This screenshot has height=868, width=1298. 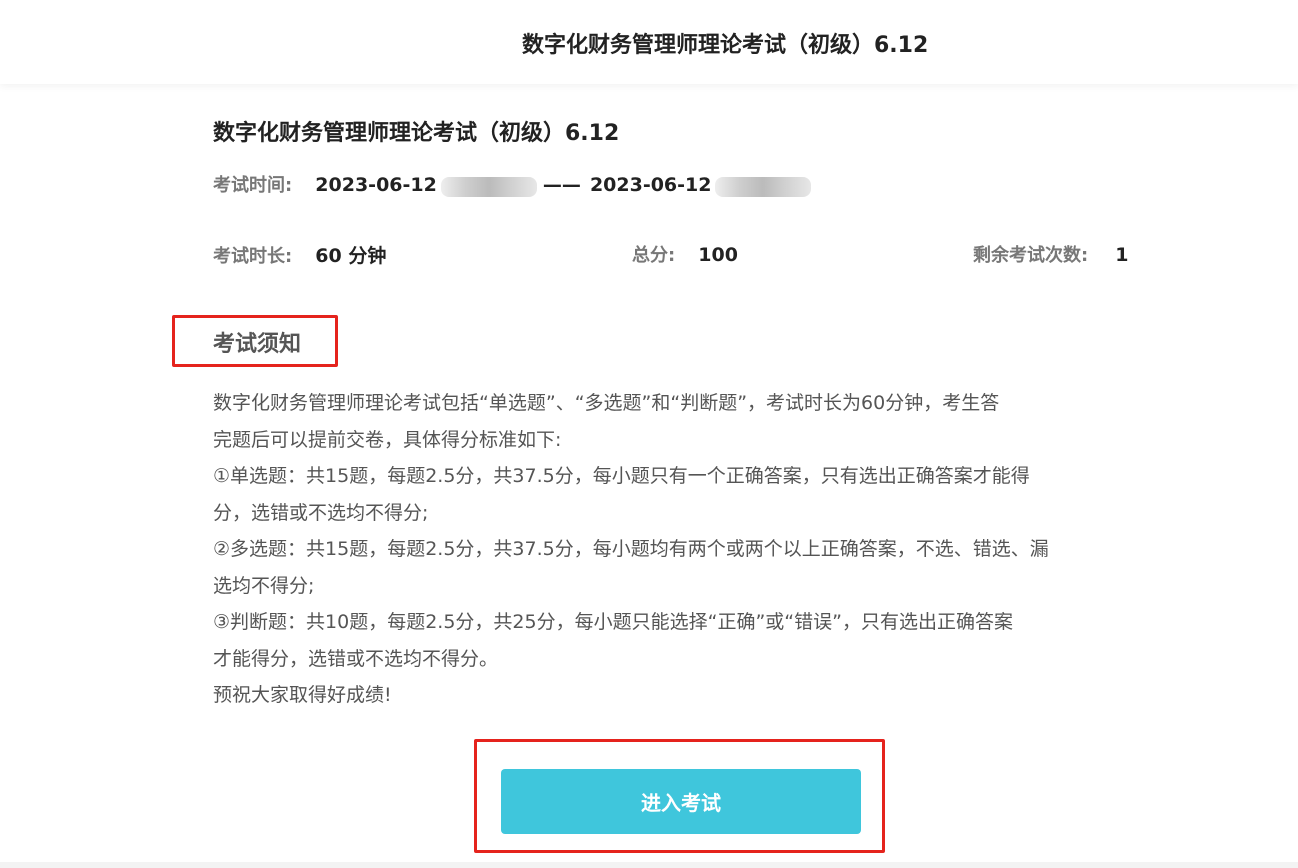 I want to click on notice-line: 预祝大家取得好成绩!, so click(x=302, y=695).